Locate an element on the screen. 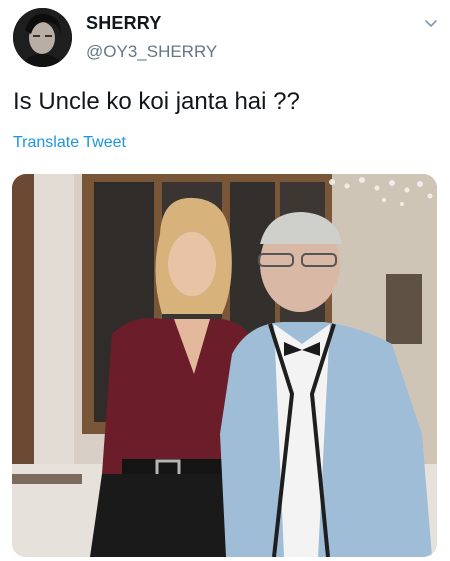  profile-photo-icon is located at coordinates (42, 37).